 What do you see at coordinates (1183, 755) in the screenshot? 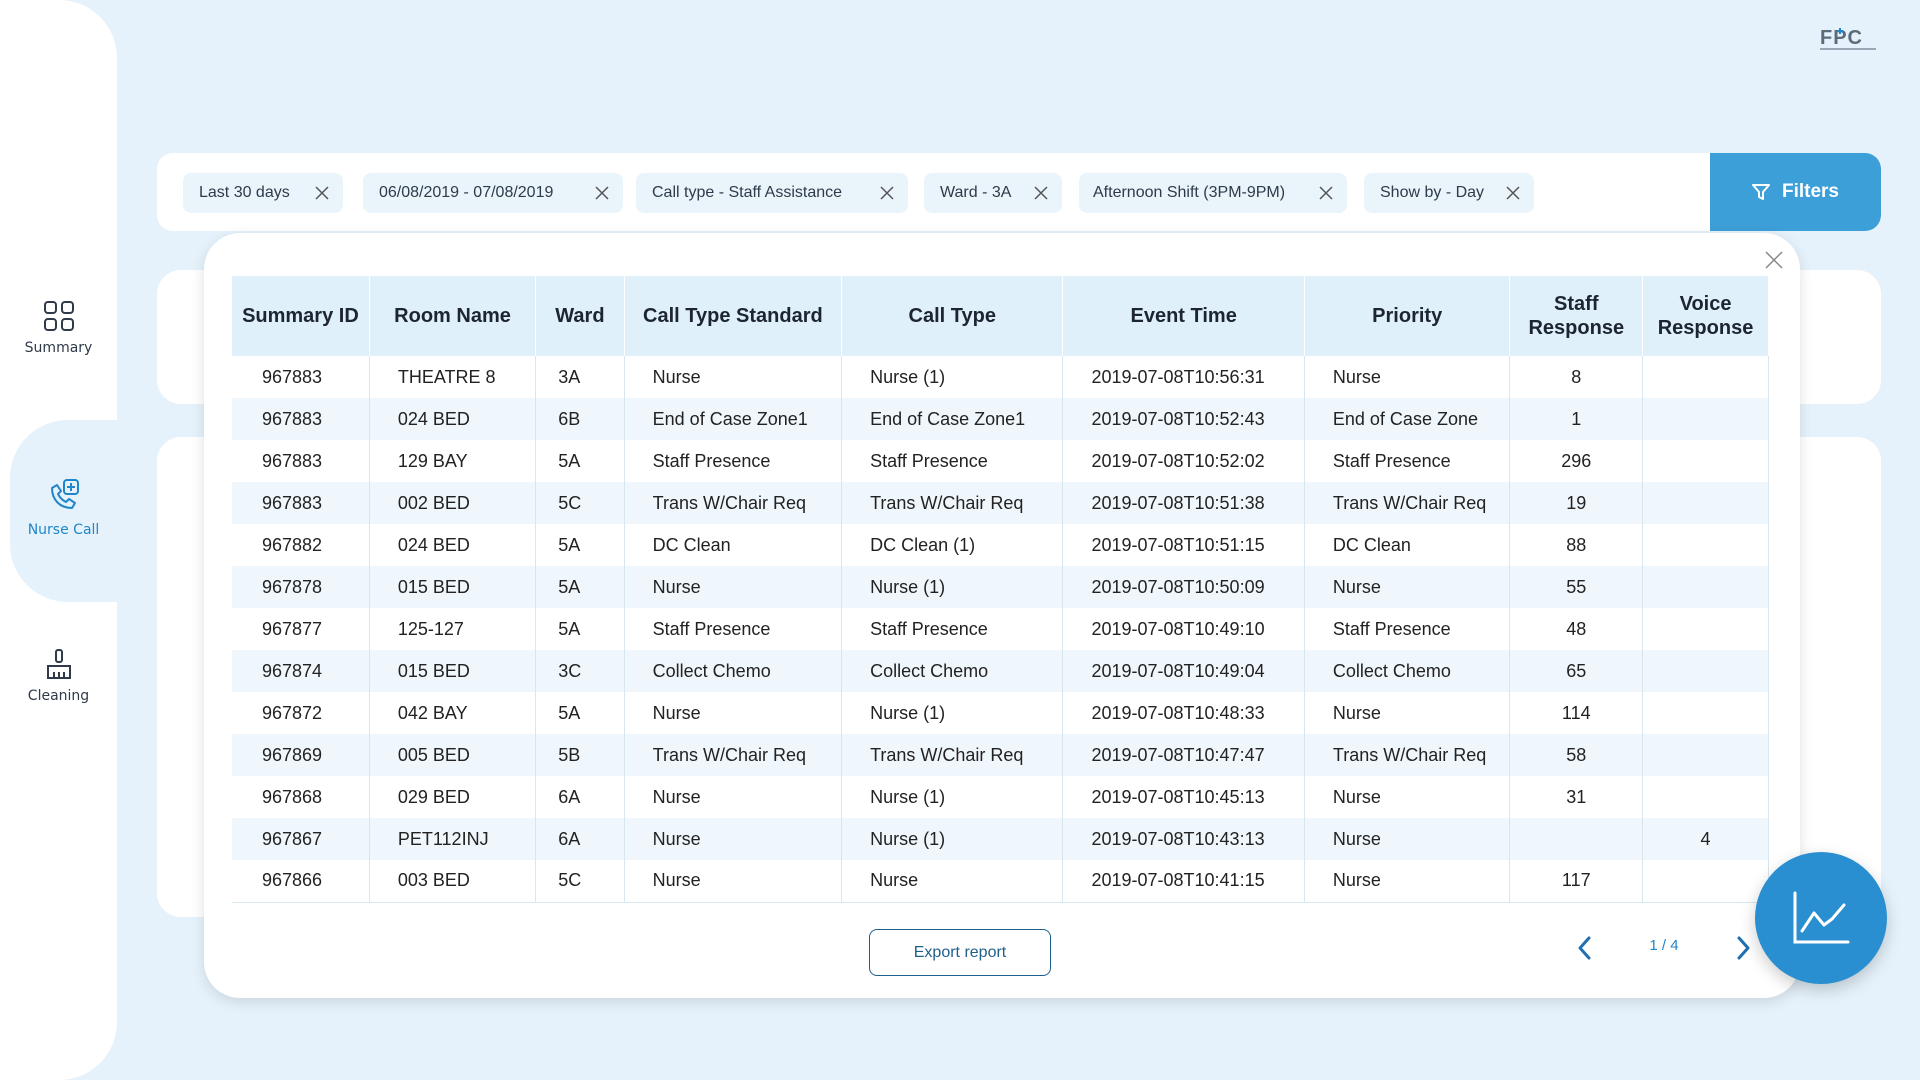
I see `table-cell: 2019-07-08T10:47:47` at bounding box center [1183, 755].